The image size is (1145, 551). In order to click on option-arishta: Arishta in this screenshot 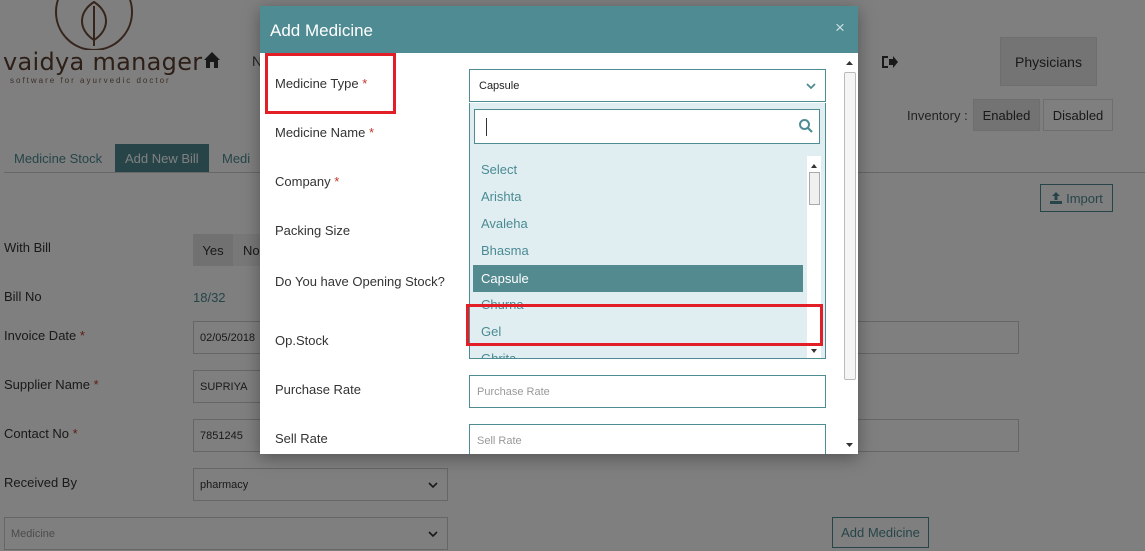, I will do `click(638, 196)`.